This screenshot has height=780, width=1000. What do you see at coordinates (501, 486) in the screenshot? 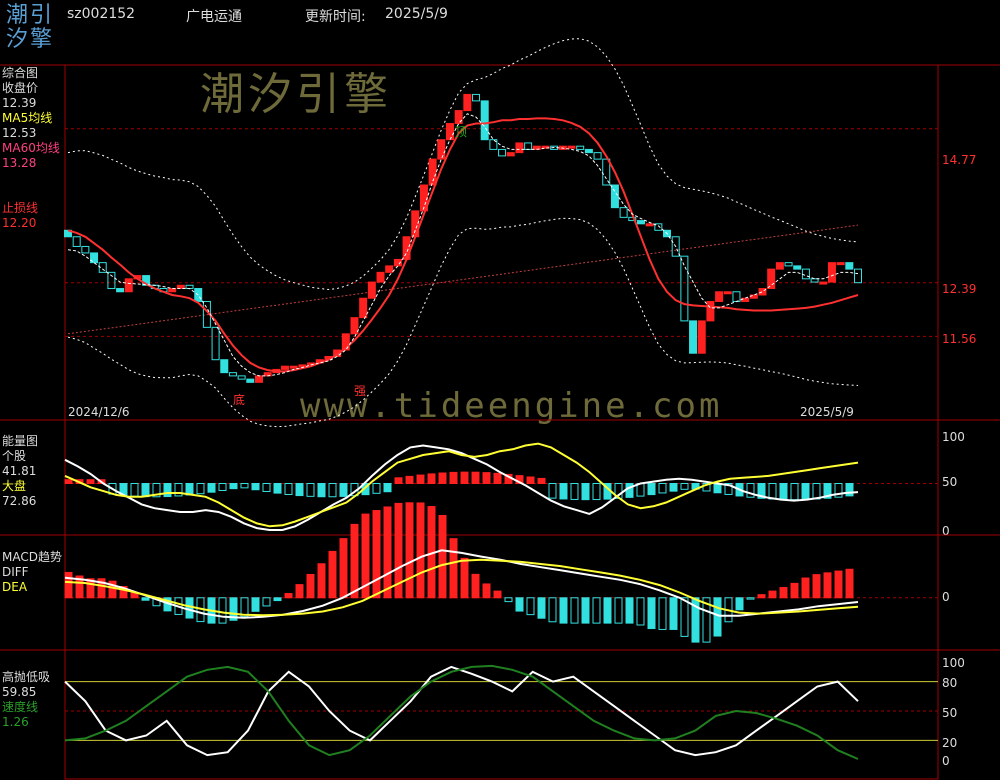
I see `energy-panel` at bounding box center [501, 486].